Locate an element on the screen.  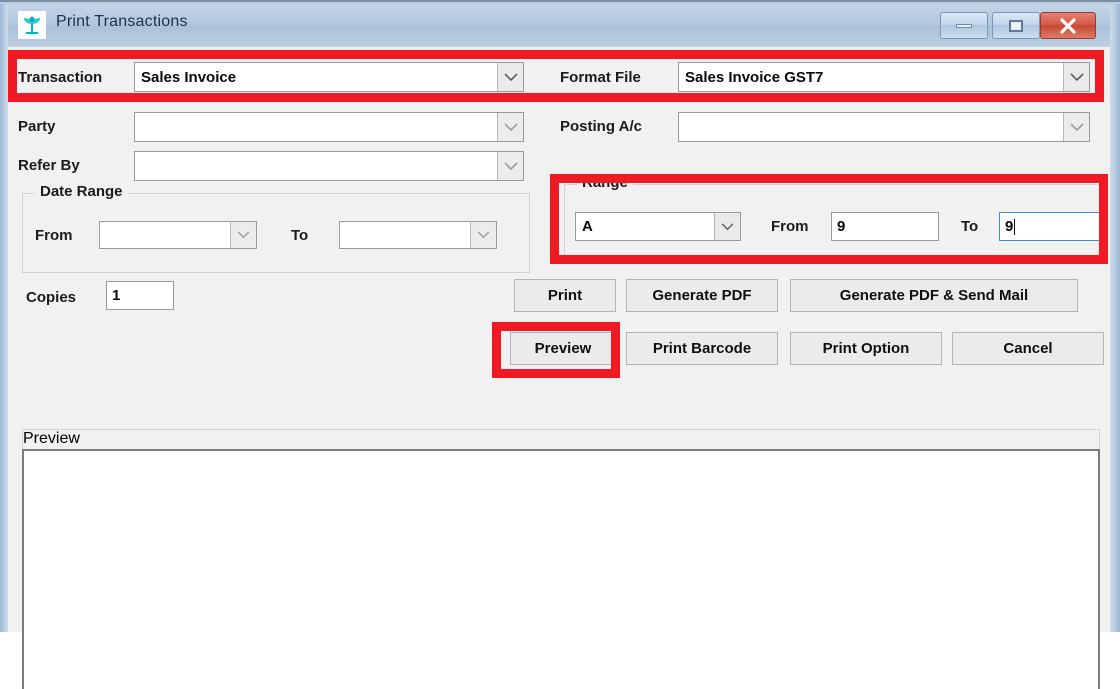
preview-button-label: Preview is located at coordinates (563, 348).